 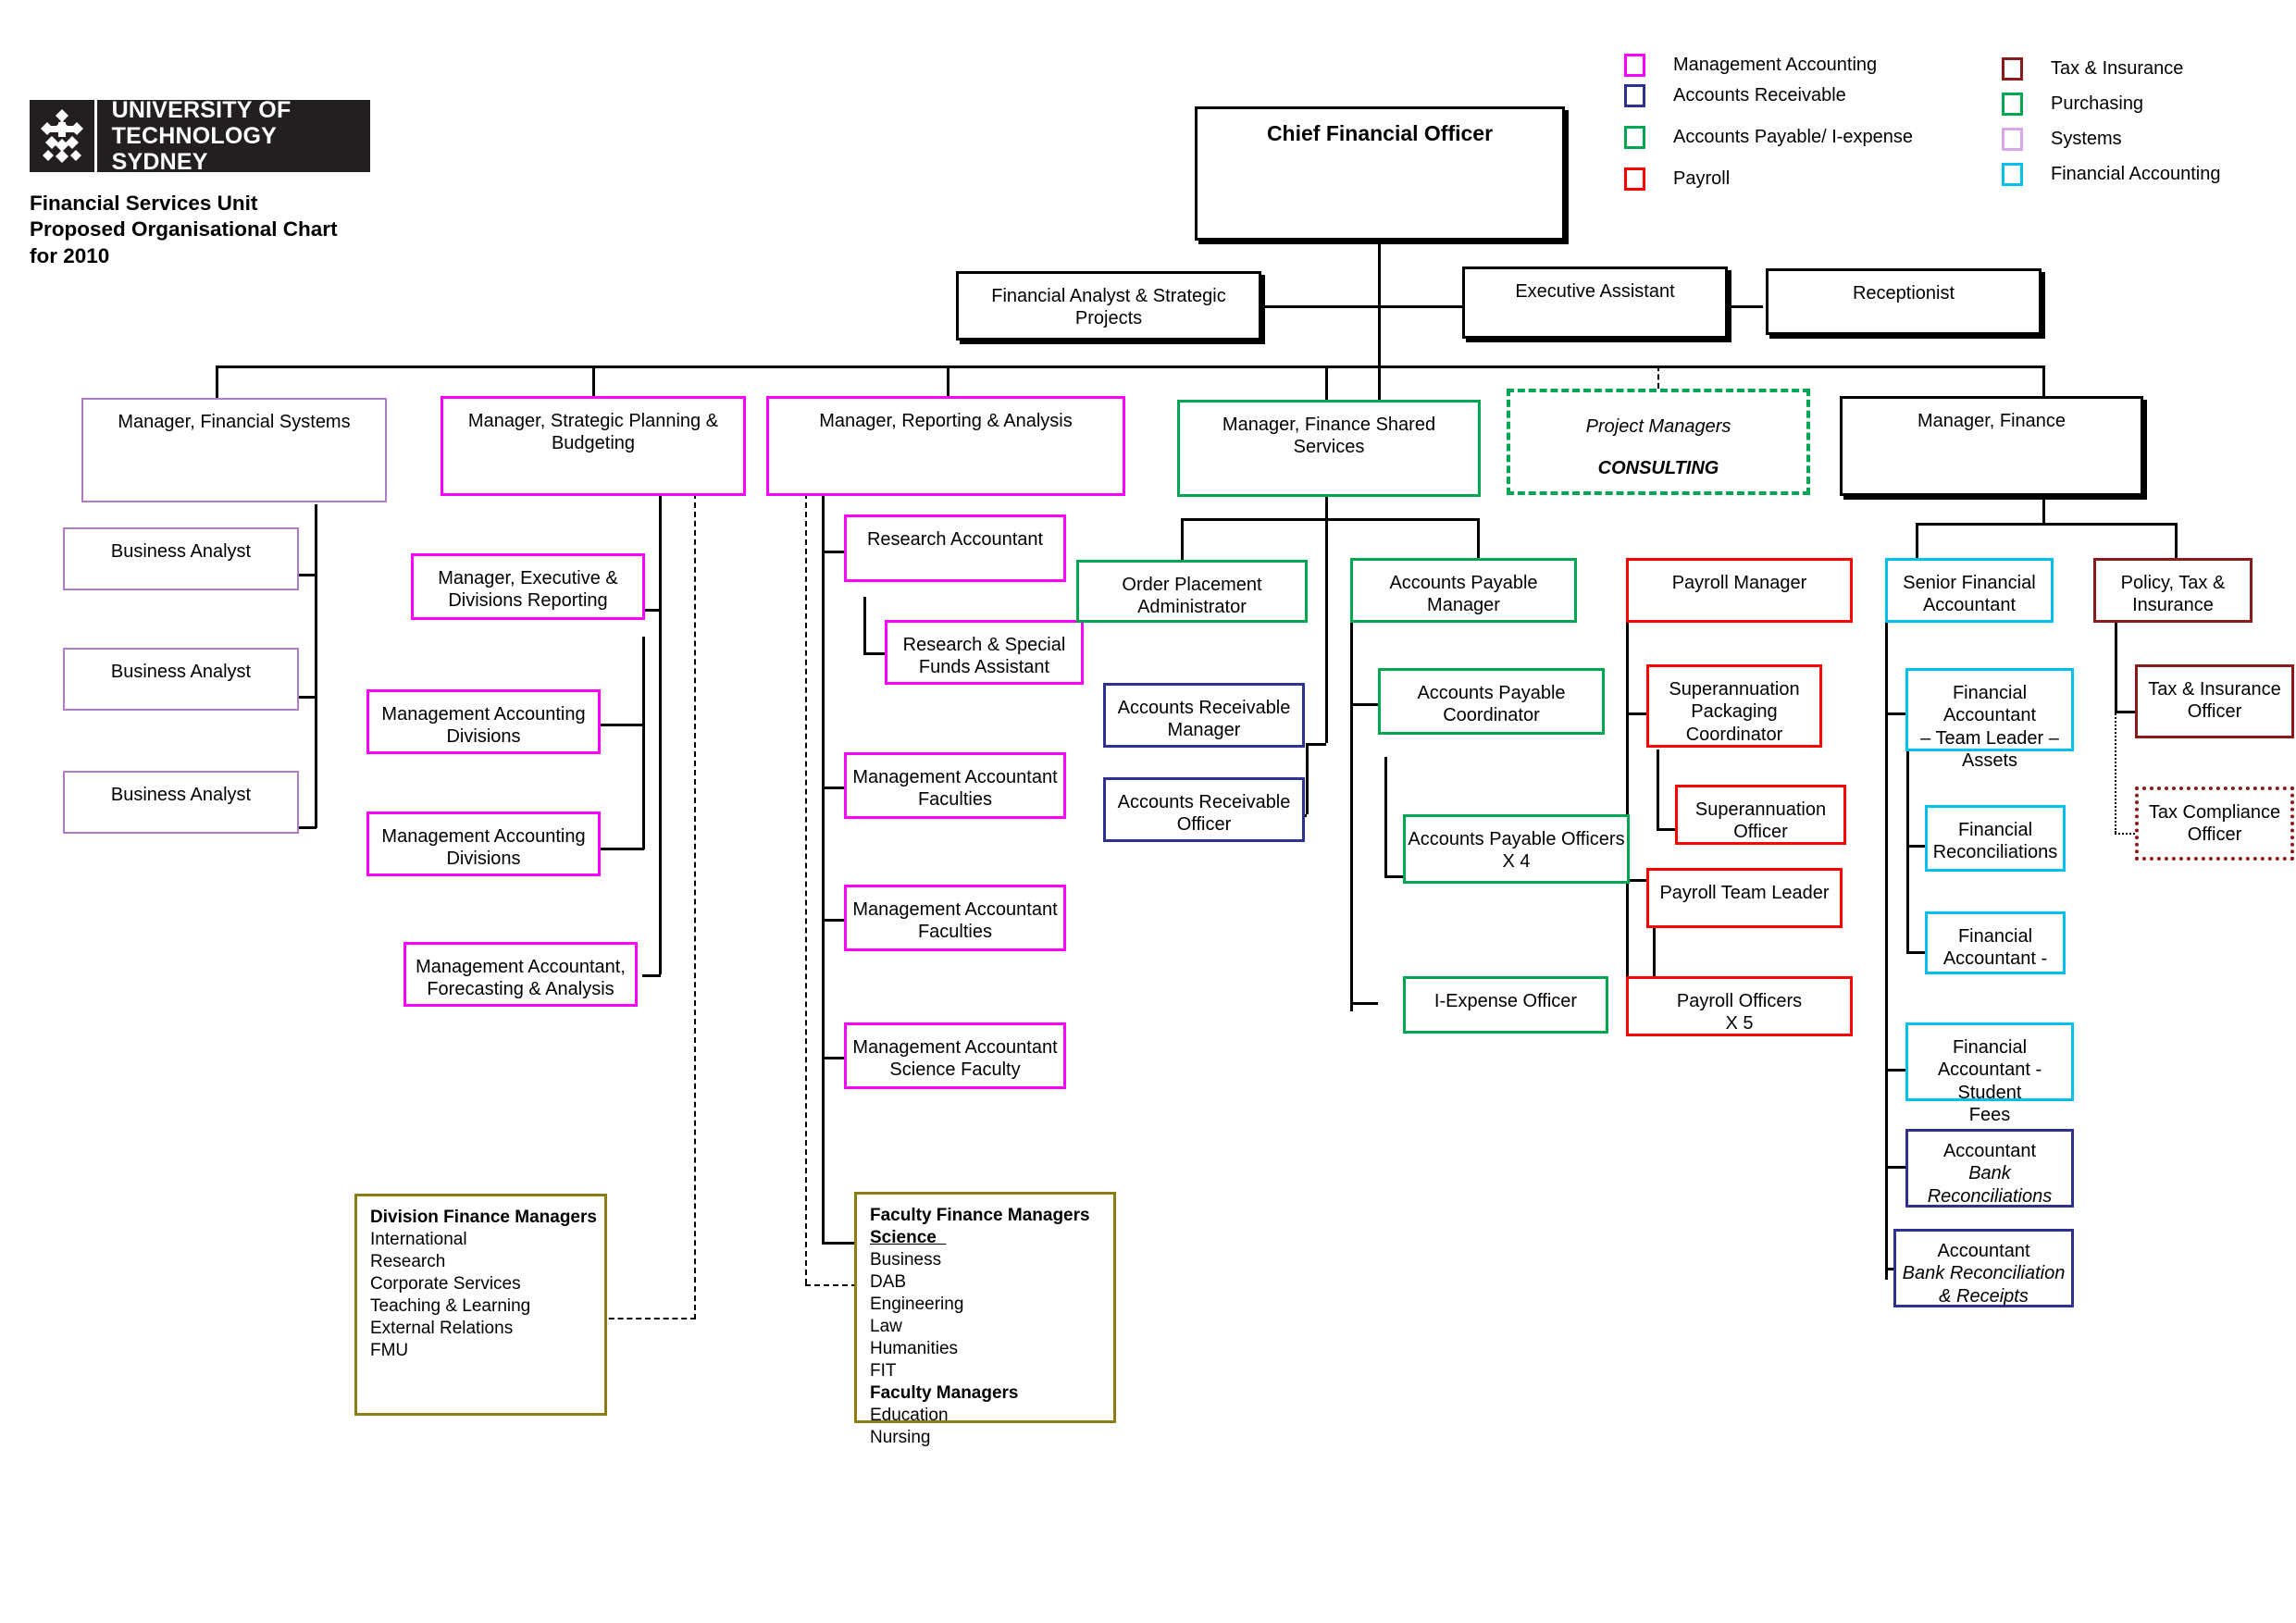 I want to click on node-tax-insurance-officer: Tax & Insurance Officer, so click(x=2215, y=701).